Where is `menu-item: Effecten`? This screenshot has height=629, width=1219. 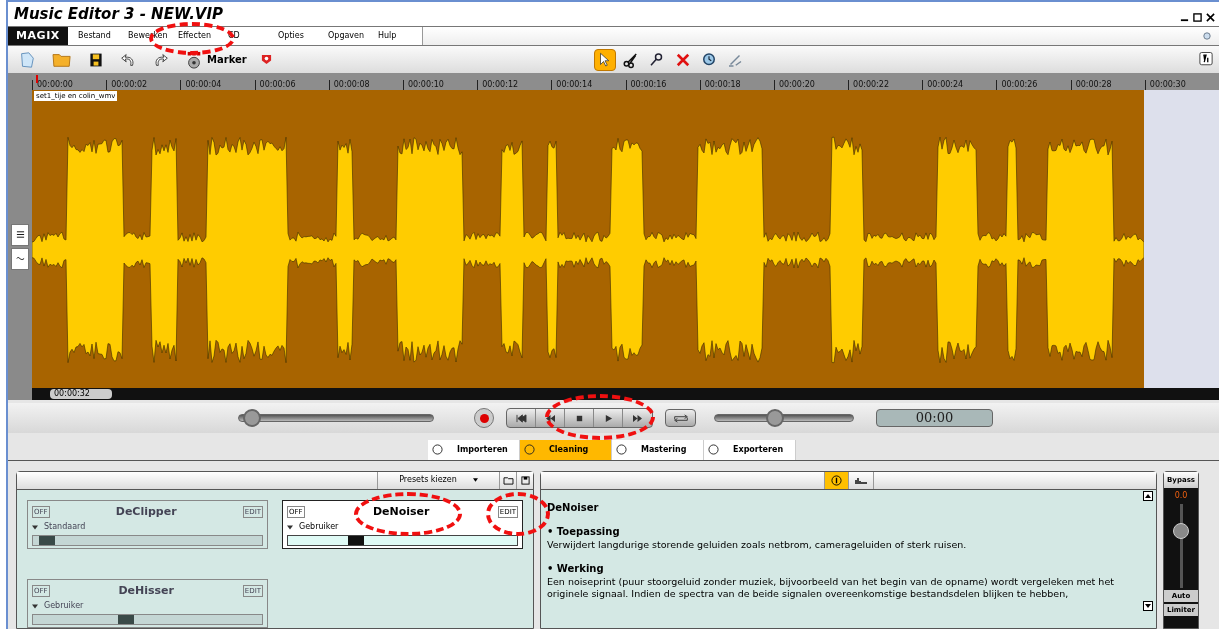 menu-item: Effecten is located at coordinates (193, 35).